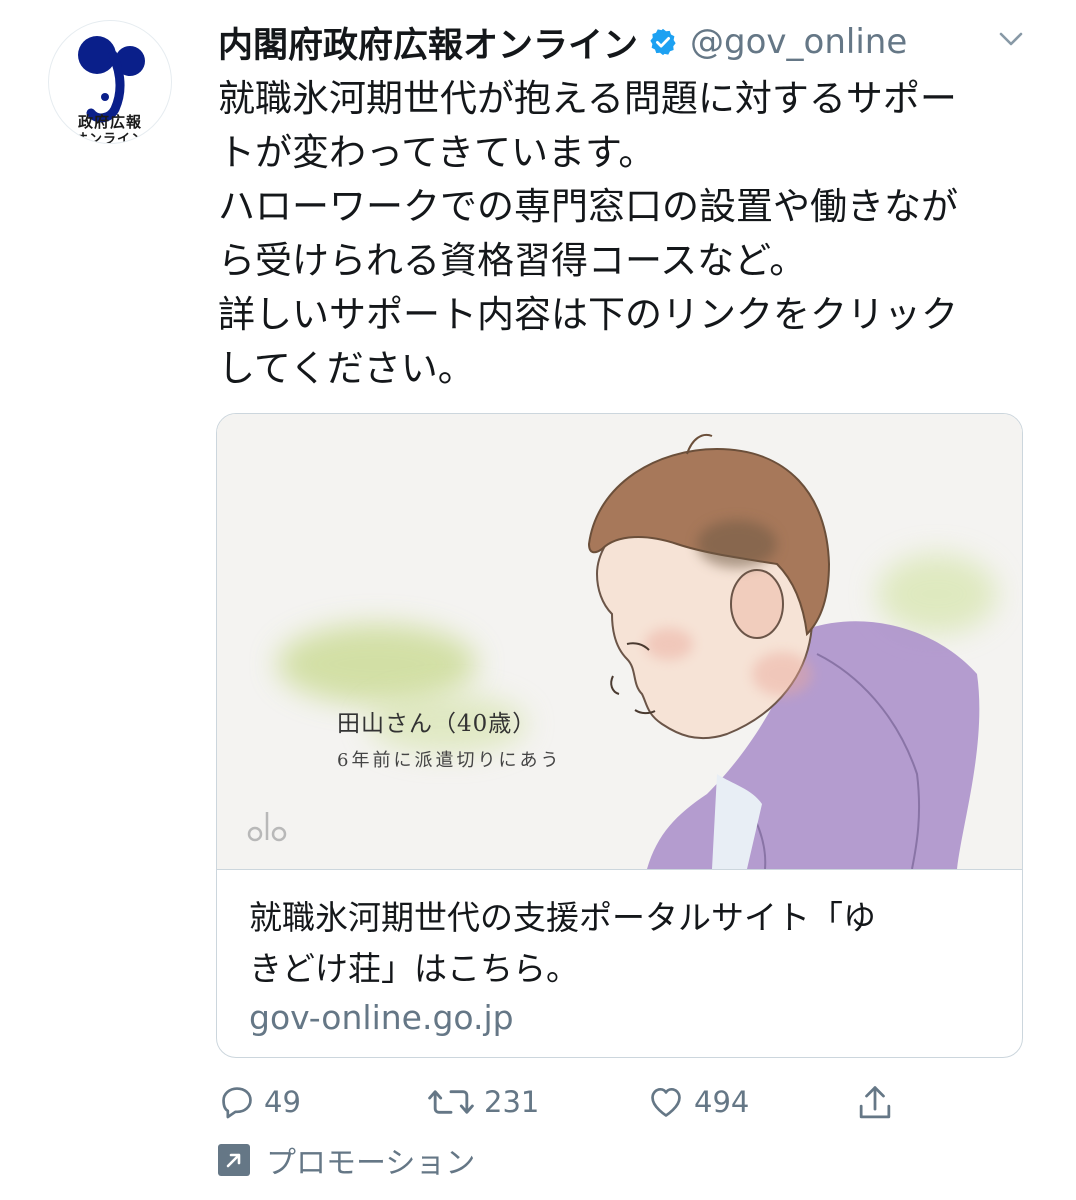 The width and height of the screenshot is (1076, 1200). Describe the element at coordinates (110, 82) in the screenshot. I see `account-avatar: 政府広報 オンライン` at that location.